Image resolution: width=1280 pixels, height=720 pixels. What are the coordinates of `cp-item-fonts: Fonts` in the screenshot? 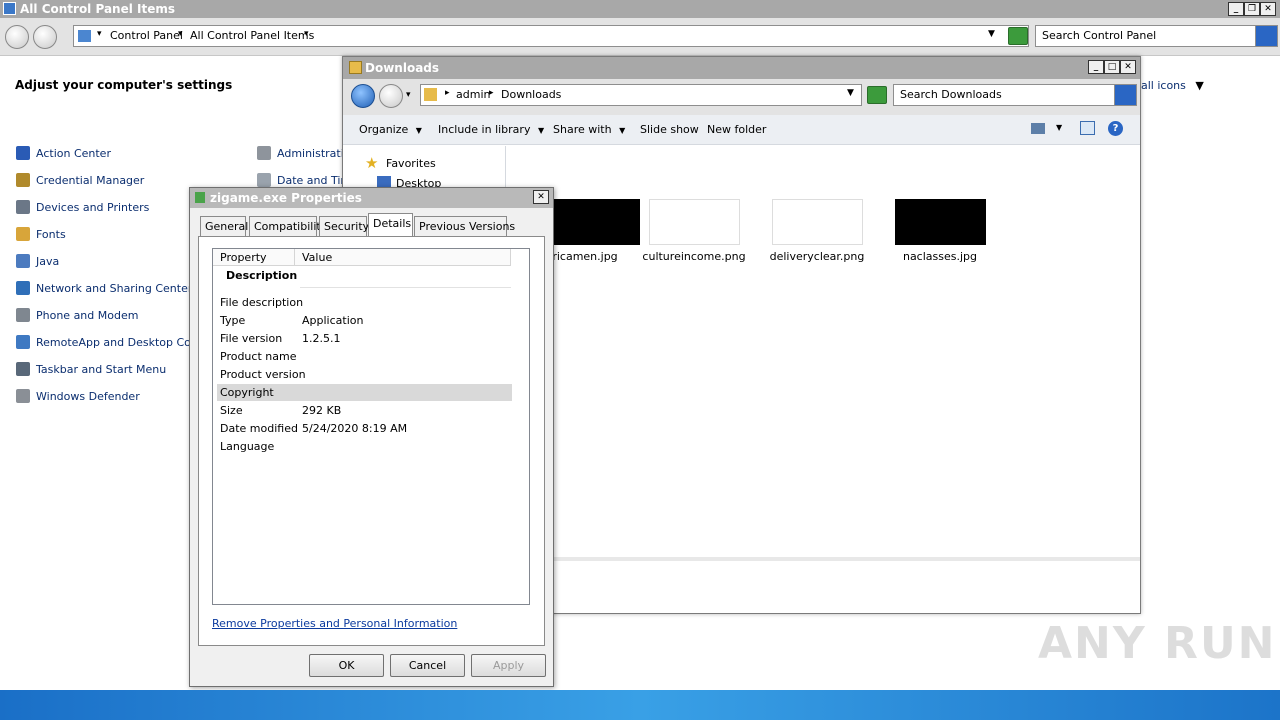 It's located at (41, 234).